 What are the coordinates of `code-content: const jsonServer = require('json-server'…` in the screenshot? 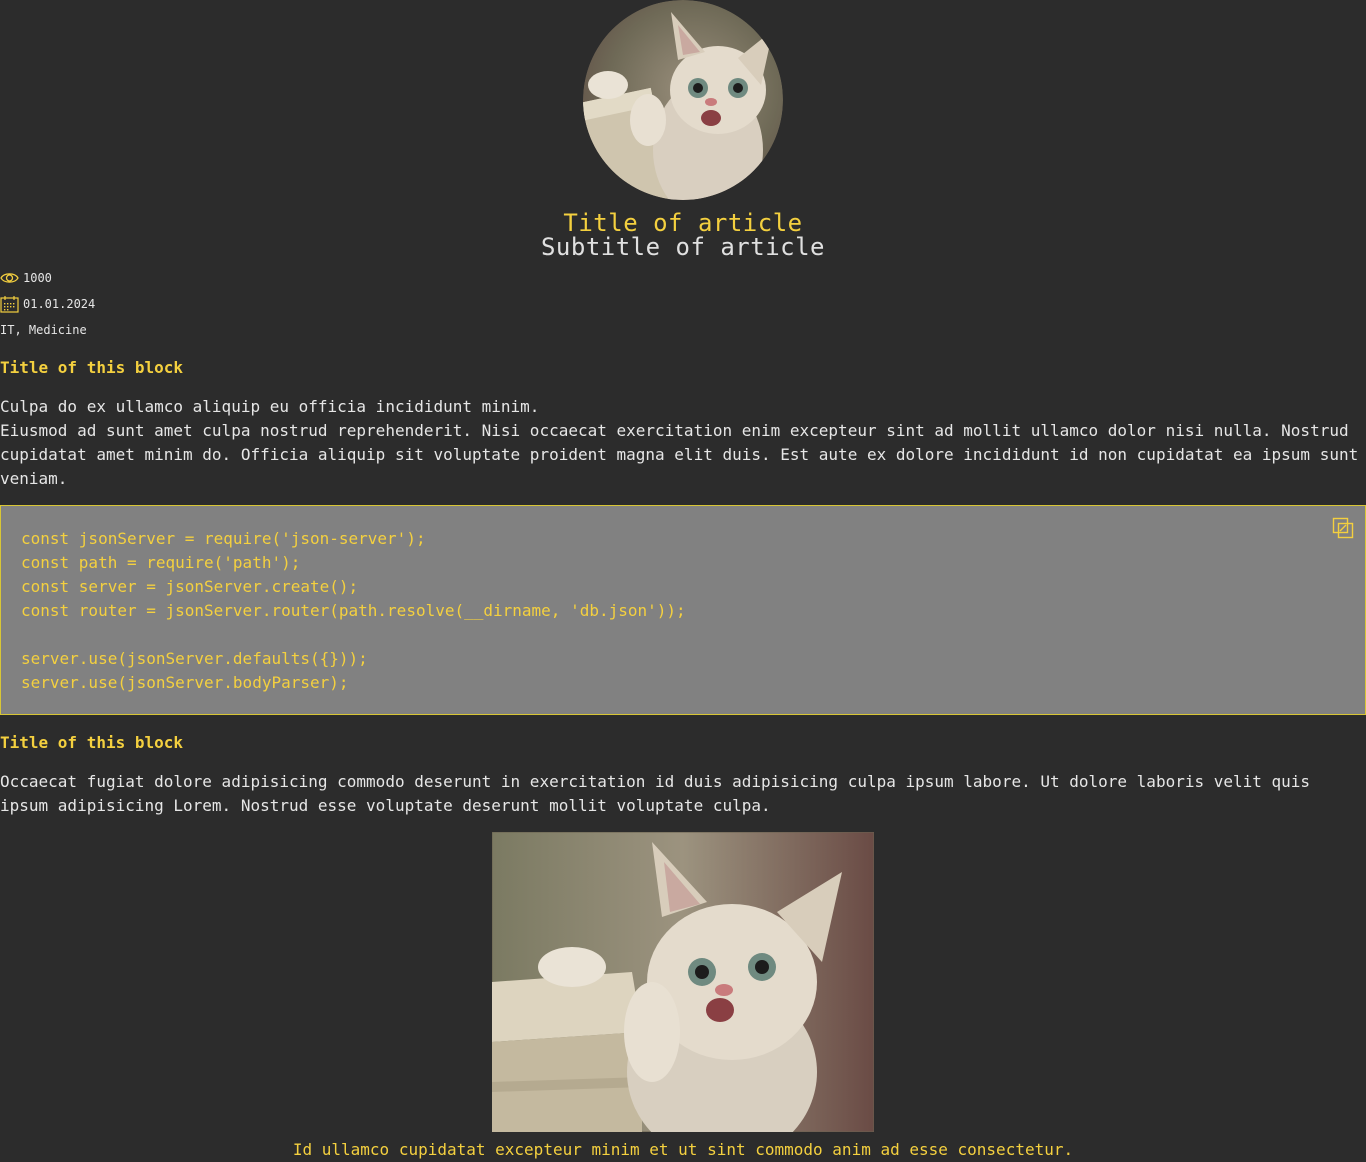 It's located at (353, 610).